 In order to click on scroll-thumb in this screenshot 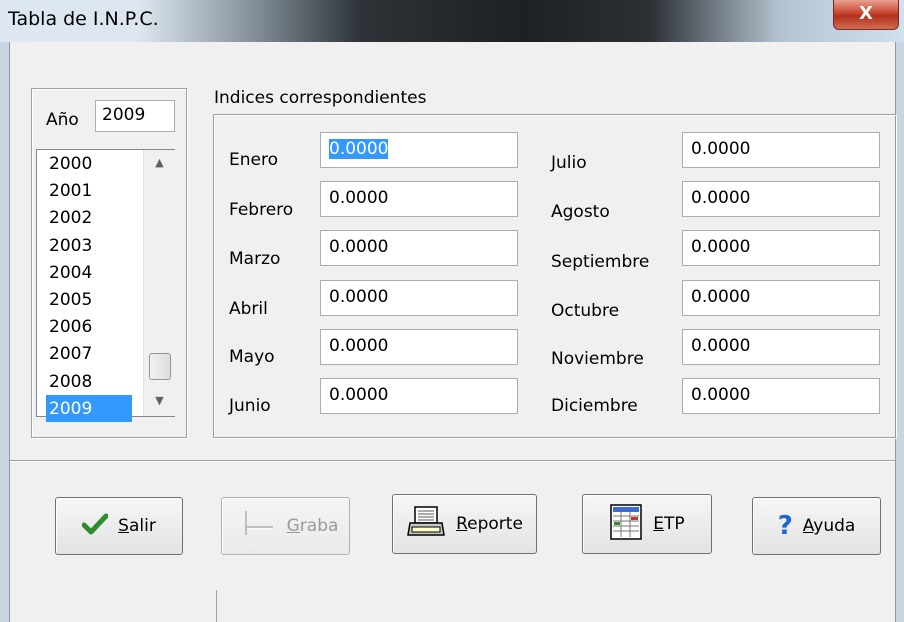, I will do `click(160, 366)`.